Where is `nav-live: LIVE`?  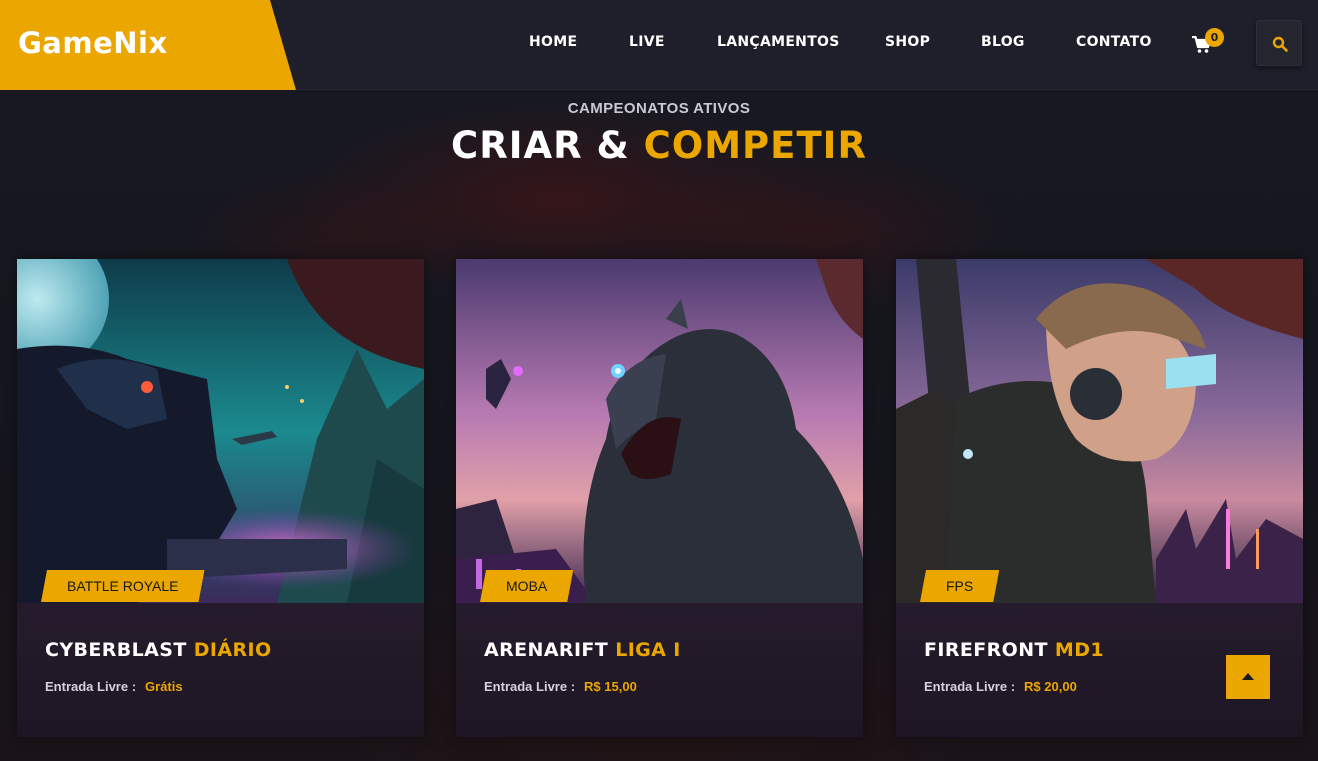 nav-live: LIVE is located at coordinates (647, 42).